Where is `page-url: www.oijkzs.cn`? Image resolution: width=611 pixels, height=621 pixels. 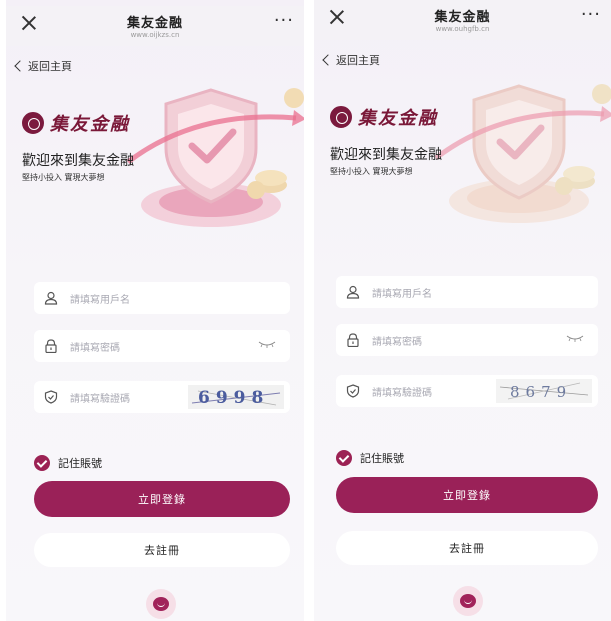
page-url: www.oijkzs.cn is located at coordinates (155, 35).